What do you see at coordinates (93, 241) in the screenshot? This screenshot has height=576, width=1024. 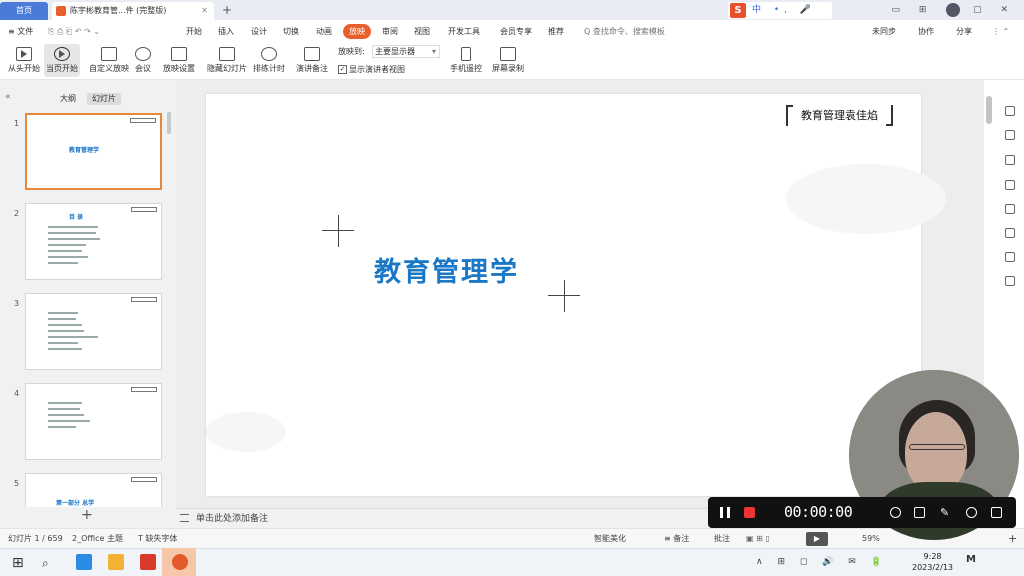 I see `slide-thumbnail-2: 目 录` at bounding box center [93, 241].